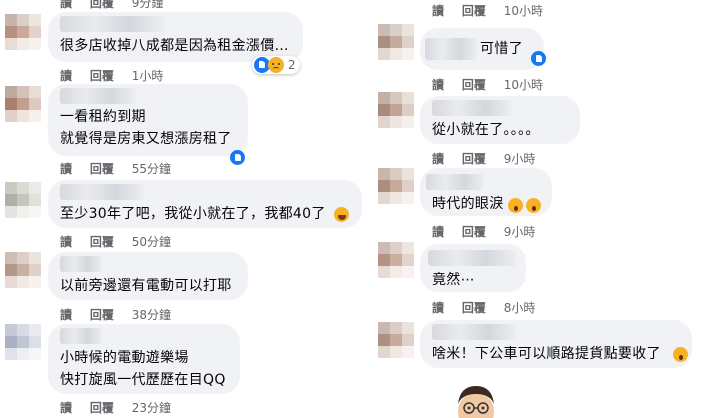 Image resolution: width=711 pixels, height=418 pixels. What do you see at coordinates (476, 402) in the screenshot?
I see `cartoon-face-sticker` at bounding box center [476, 402].